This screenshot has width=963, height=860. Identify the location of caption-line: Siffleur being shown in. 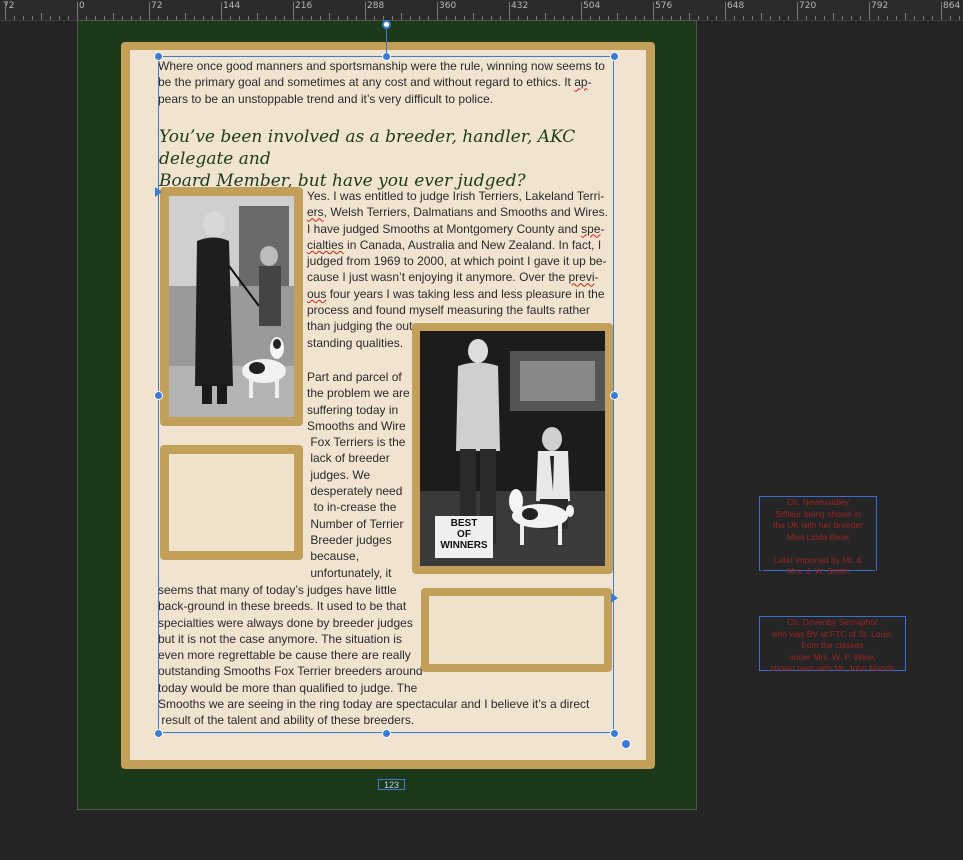
(818, 513).